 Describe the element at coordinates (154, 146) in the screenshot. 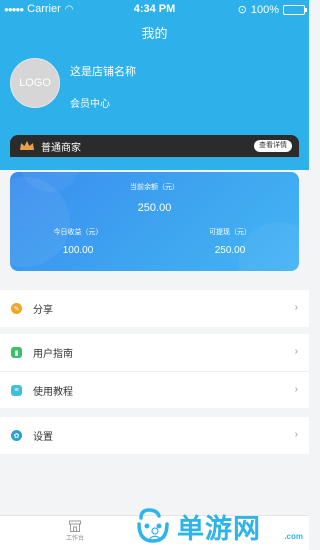

I see `merchant-level-bar: 普通商家 查看详情` at that location.